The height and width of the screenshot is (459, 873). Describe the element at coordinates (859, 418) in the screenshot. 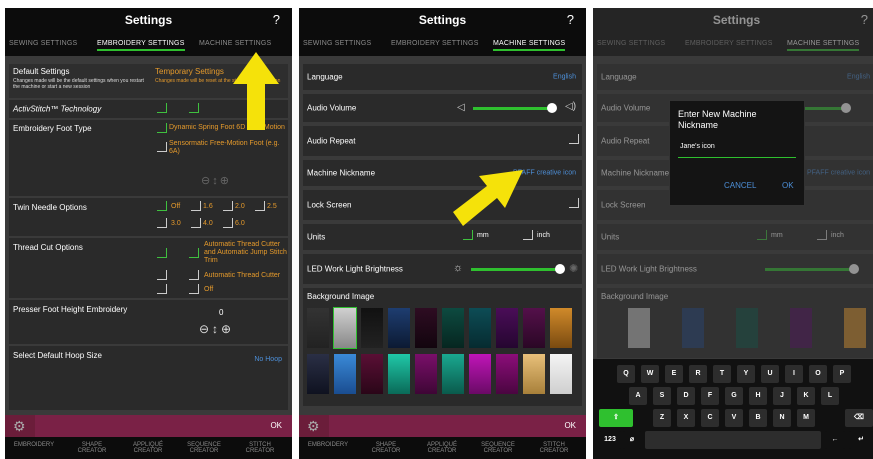

I see `backspace-key-icon: ⌫` at that location.